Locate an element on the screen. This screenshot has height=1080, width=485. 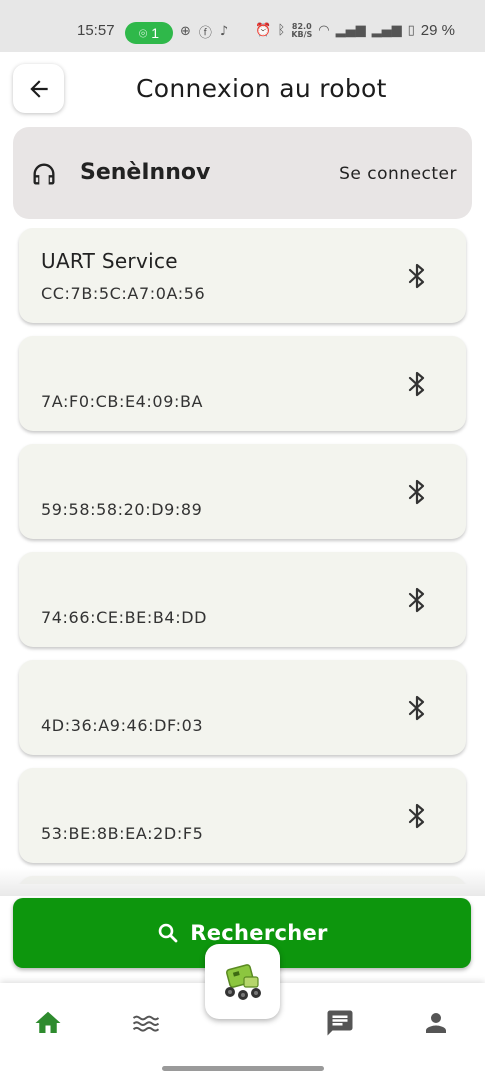
device-mac: 4D:36:A9:46:DF:03 is located at coordinates (122, 725).